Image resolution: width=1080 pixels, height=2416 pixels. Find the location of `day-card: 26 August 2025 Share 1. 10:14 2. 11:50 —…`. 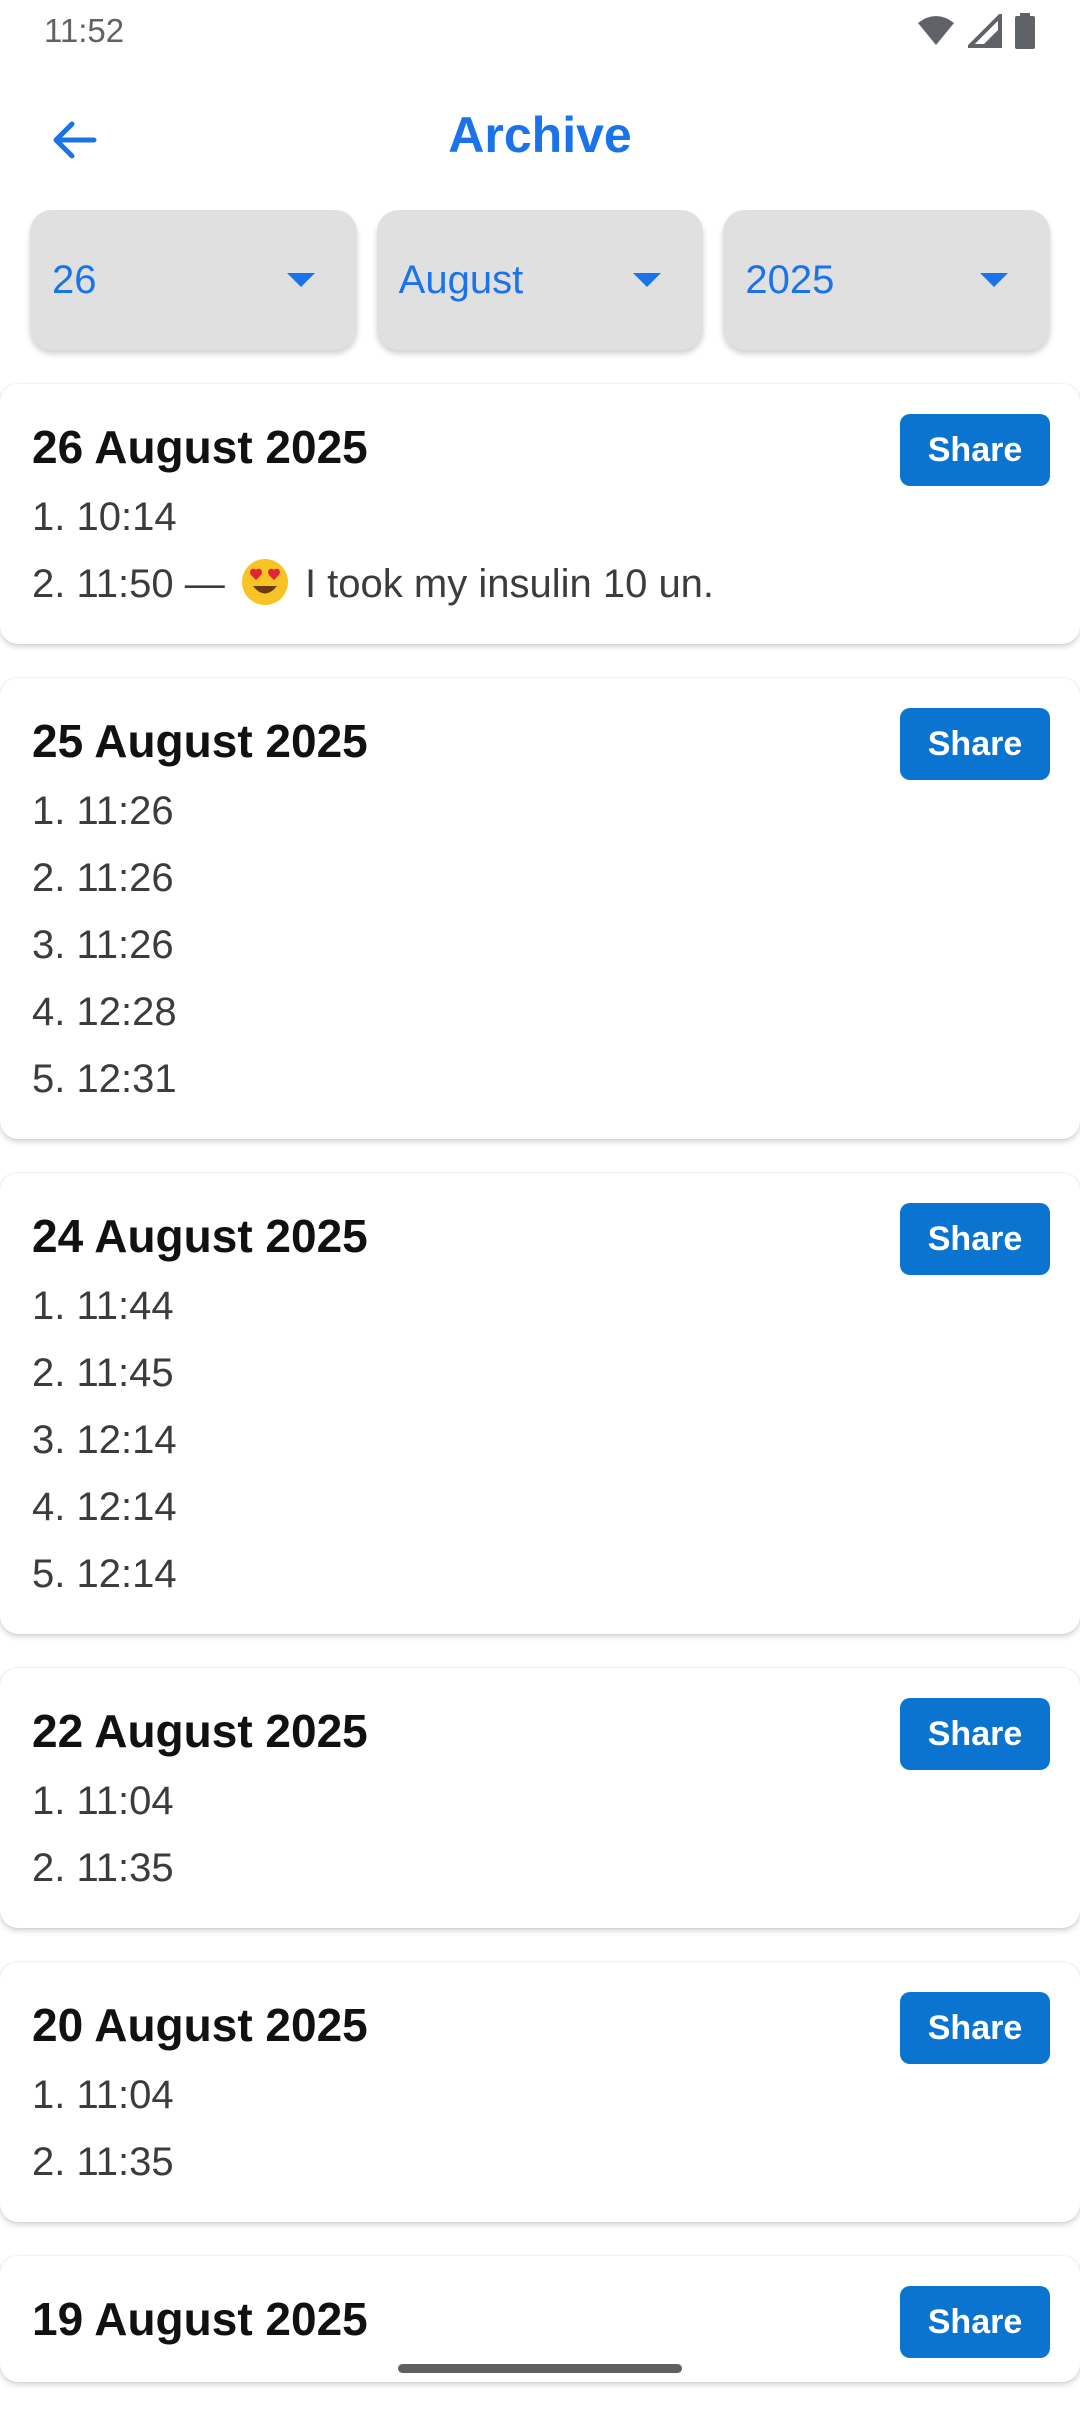

day-card: 26 August 2025 Share 1. 10:14 2. 11:50 —… is located at coordinates (540, 514).